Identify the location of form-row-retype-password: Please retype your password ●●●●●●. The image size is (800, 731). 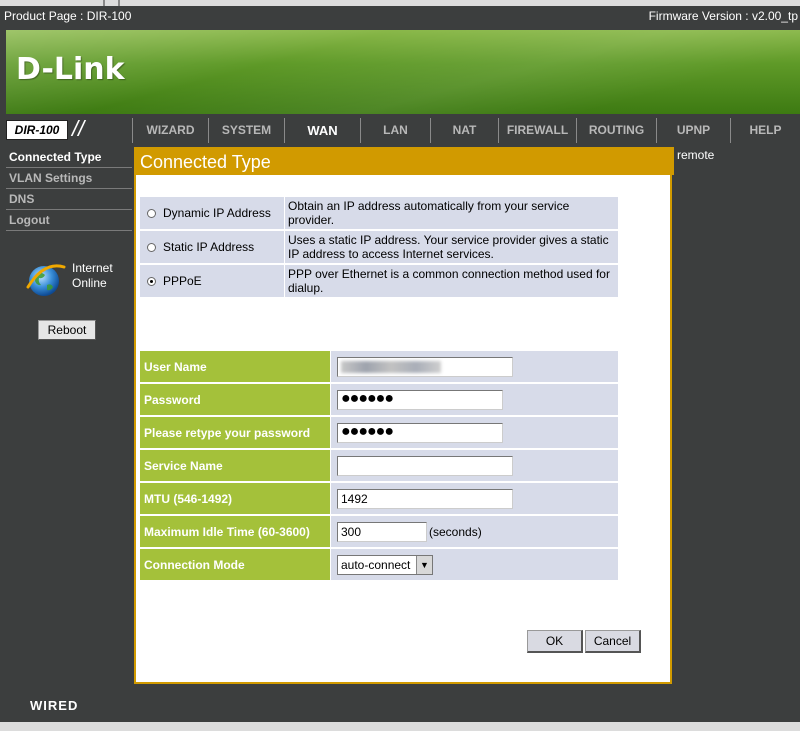
(379, 432).